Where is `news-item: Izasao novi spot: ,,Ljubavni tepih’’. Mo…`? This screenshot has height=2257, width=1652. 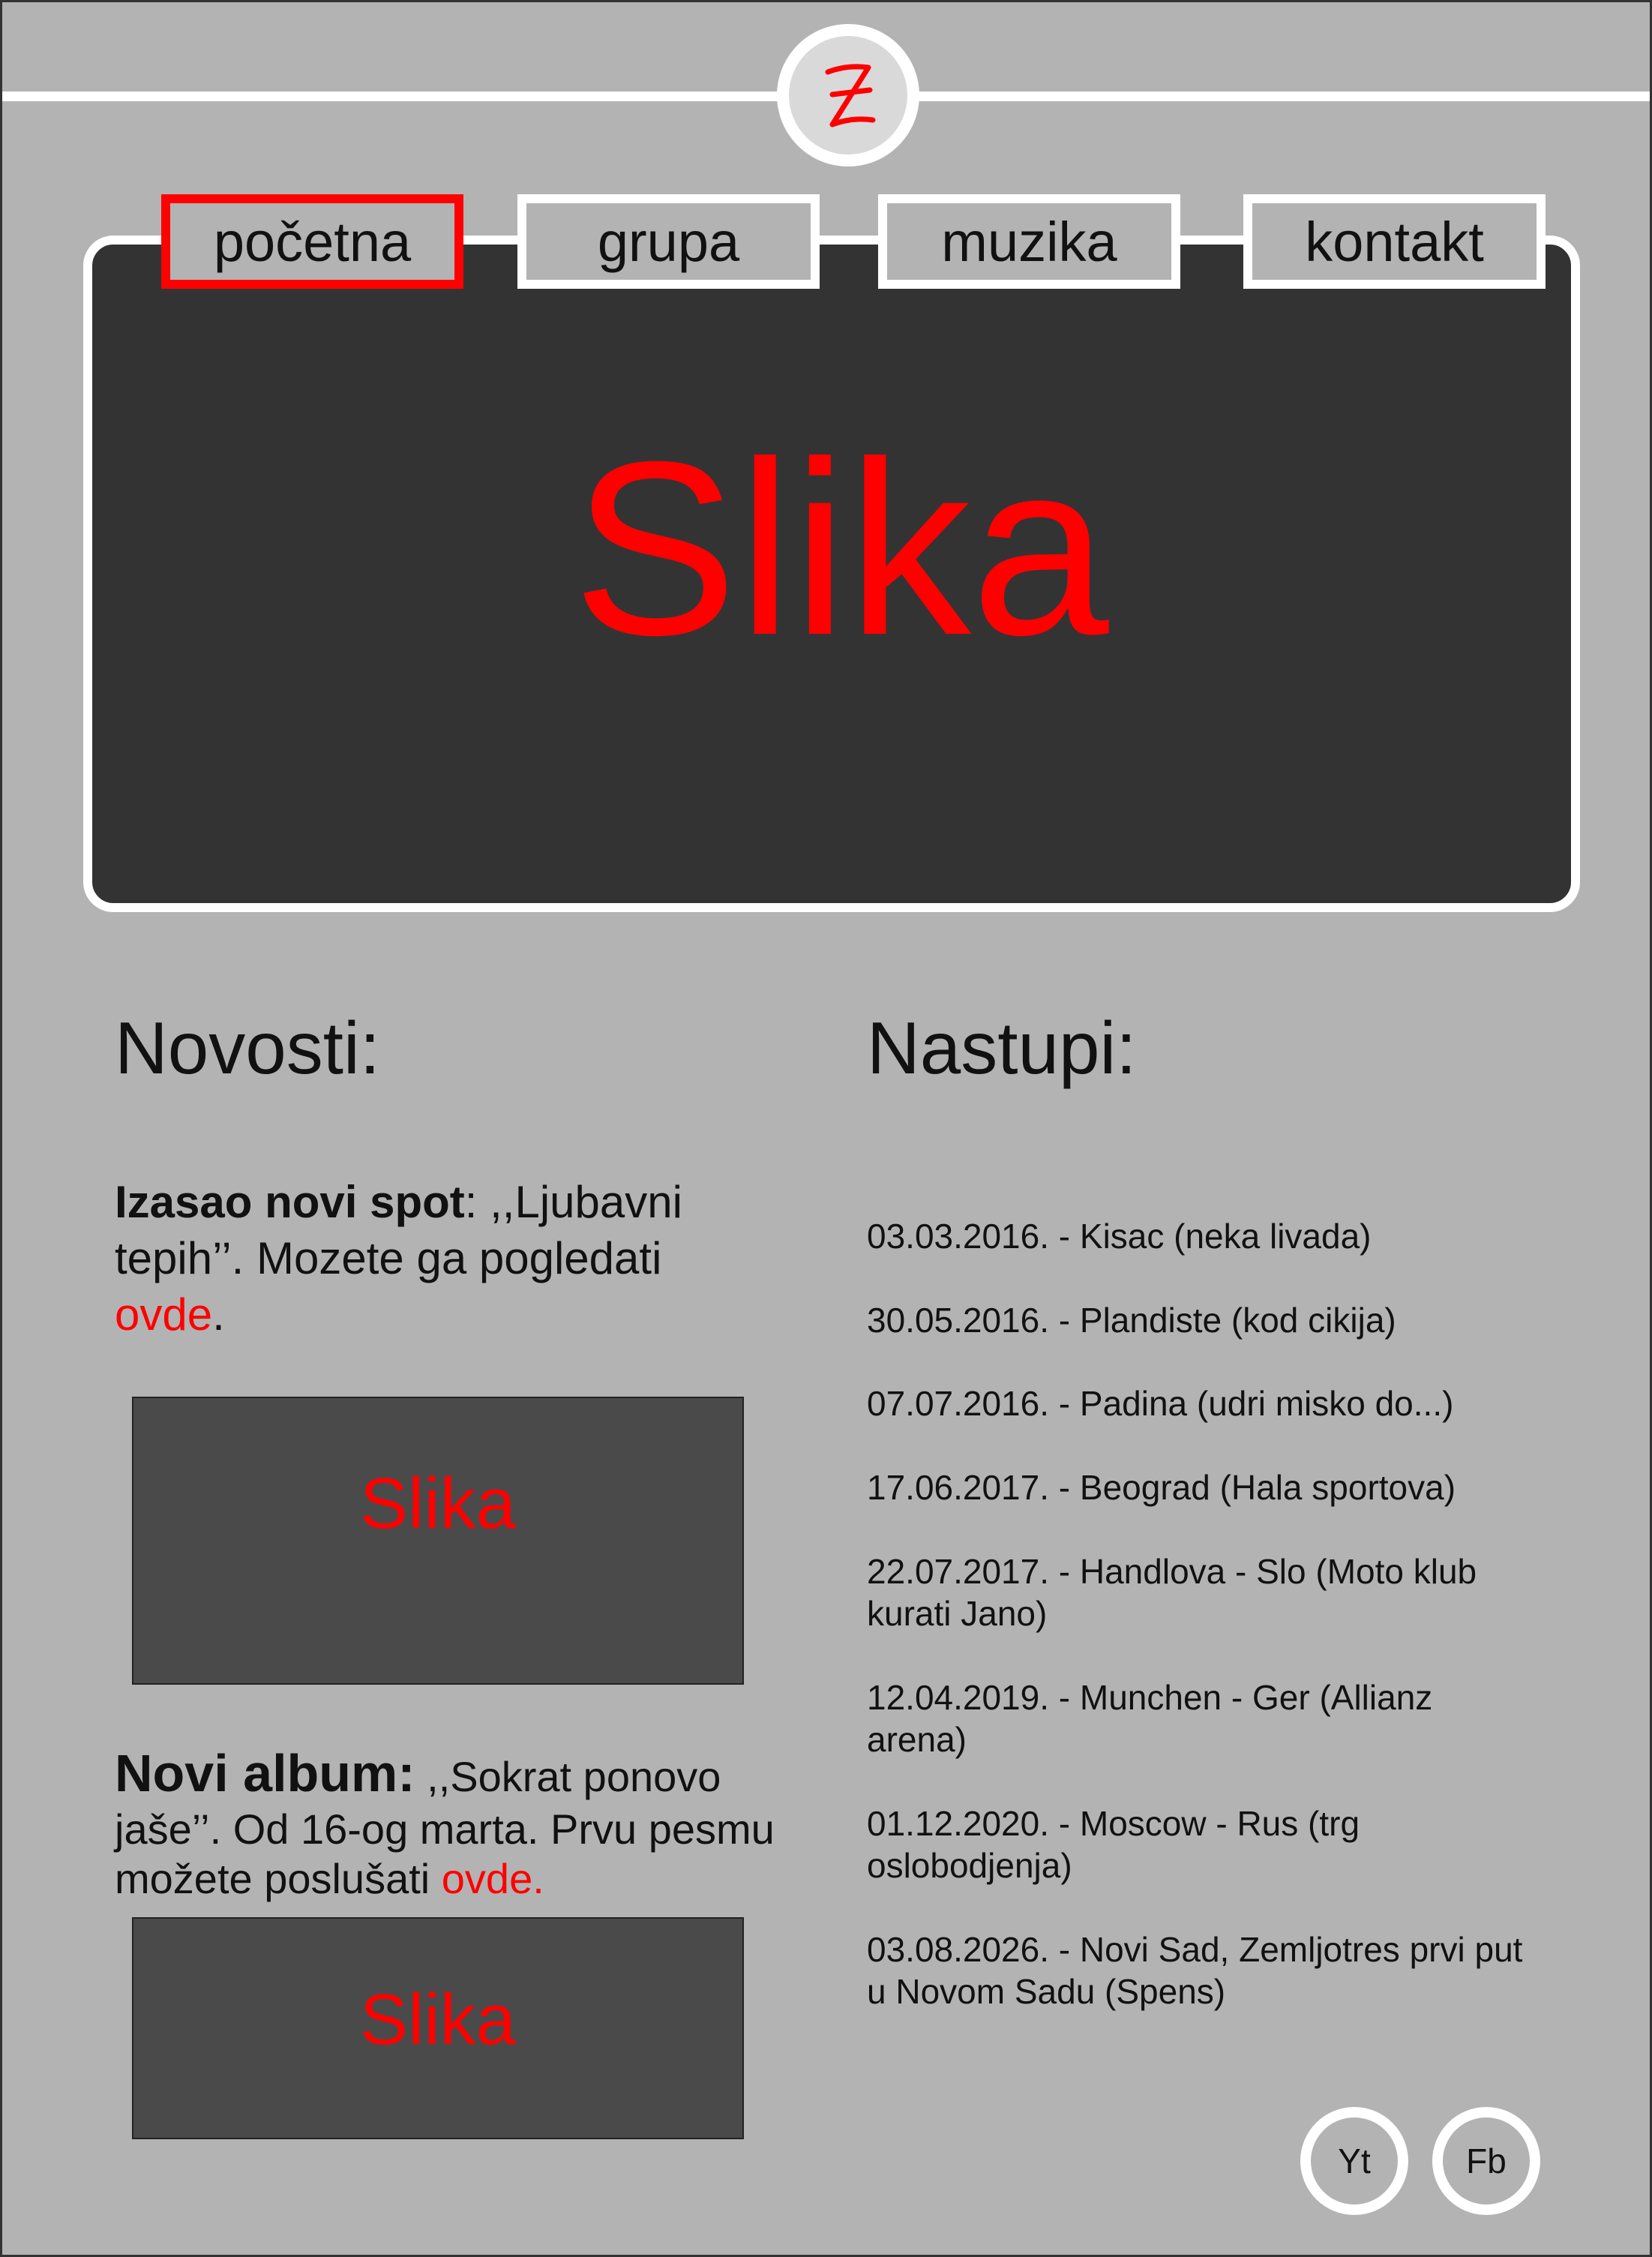 news-item: Izasao novi spot: ,,Ljubavni tepih’’. Mo… is located at coordinates (445, 1258).